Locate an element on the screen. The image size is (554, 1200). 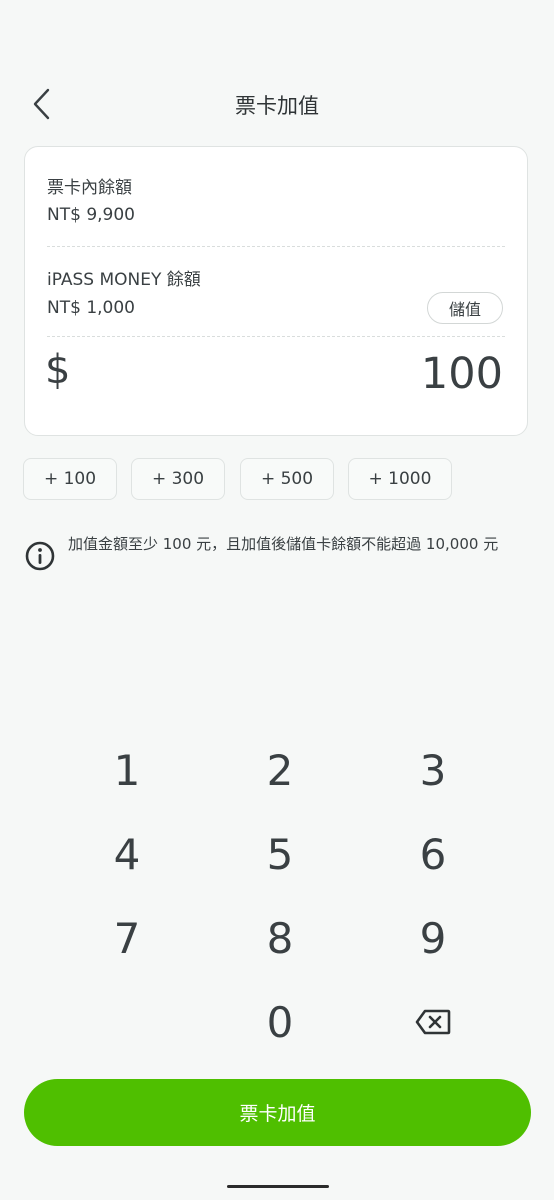
key-2: 2 is located at coordinates (280, 770).